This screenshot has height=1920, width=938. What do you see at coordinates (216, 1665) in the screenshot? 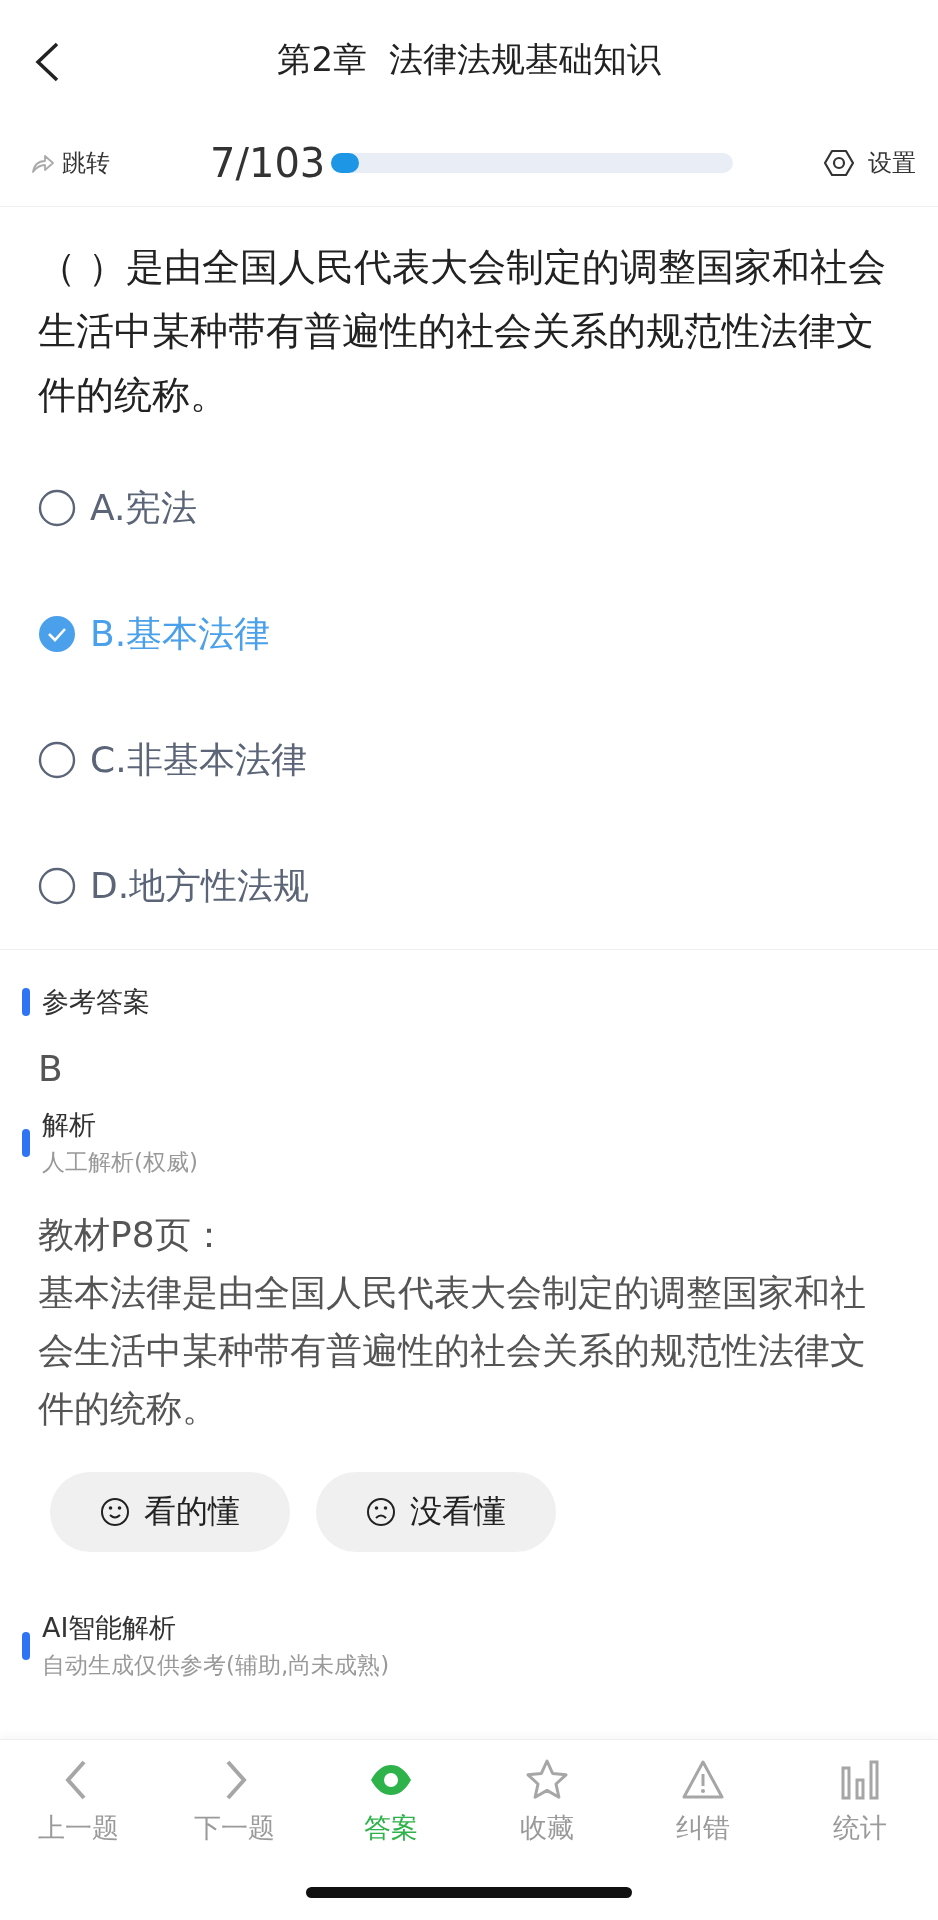
I see `section-subtitle: 自动生成仅供参考(辅助,尚未成熟)` at bounding box center [216, 1665].